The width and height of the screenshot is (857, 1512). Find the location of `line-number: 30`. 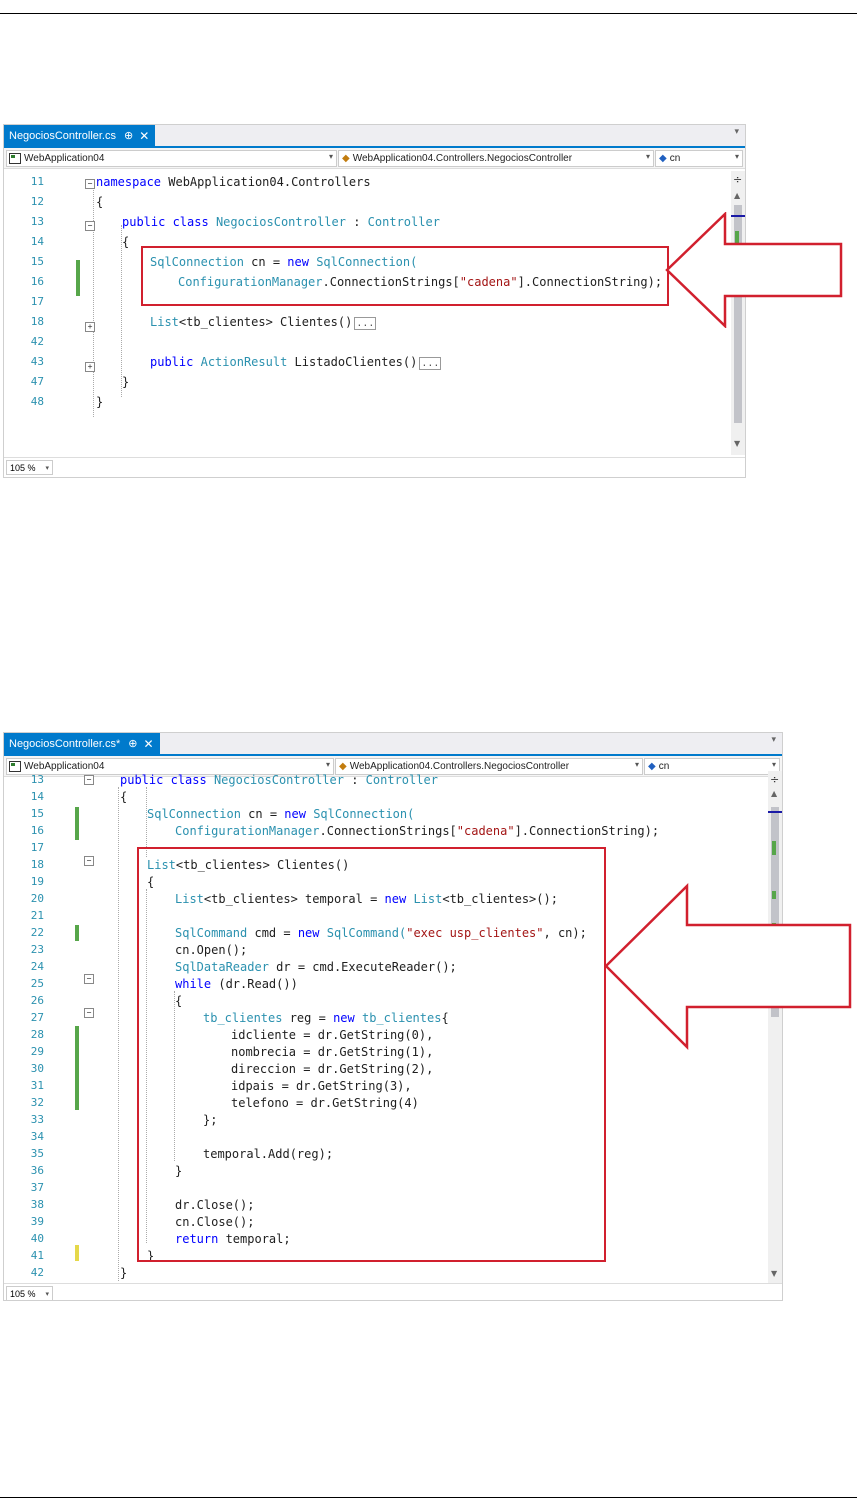

line-number: 30 is located at coordinates (37, 1068).